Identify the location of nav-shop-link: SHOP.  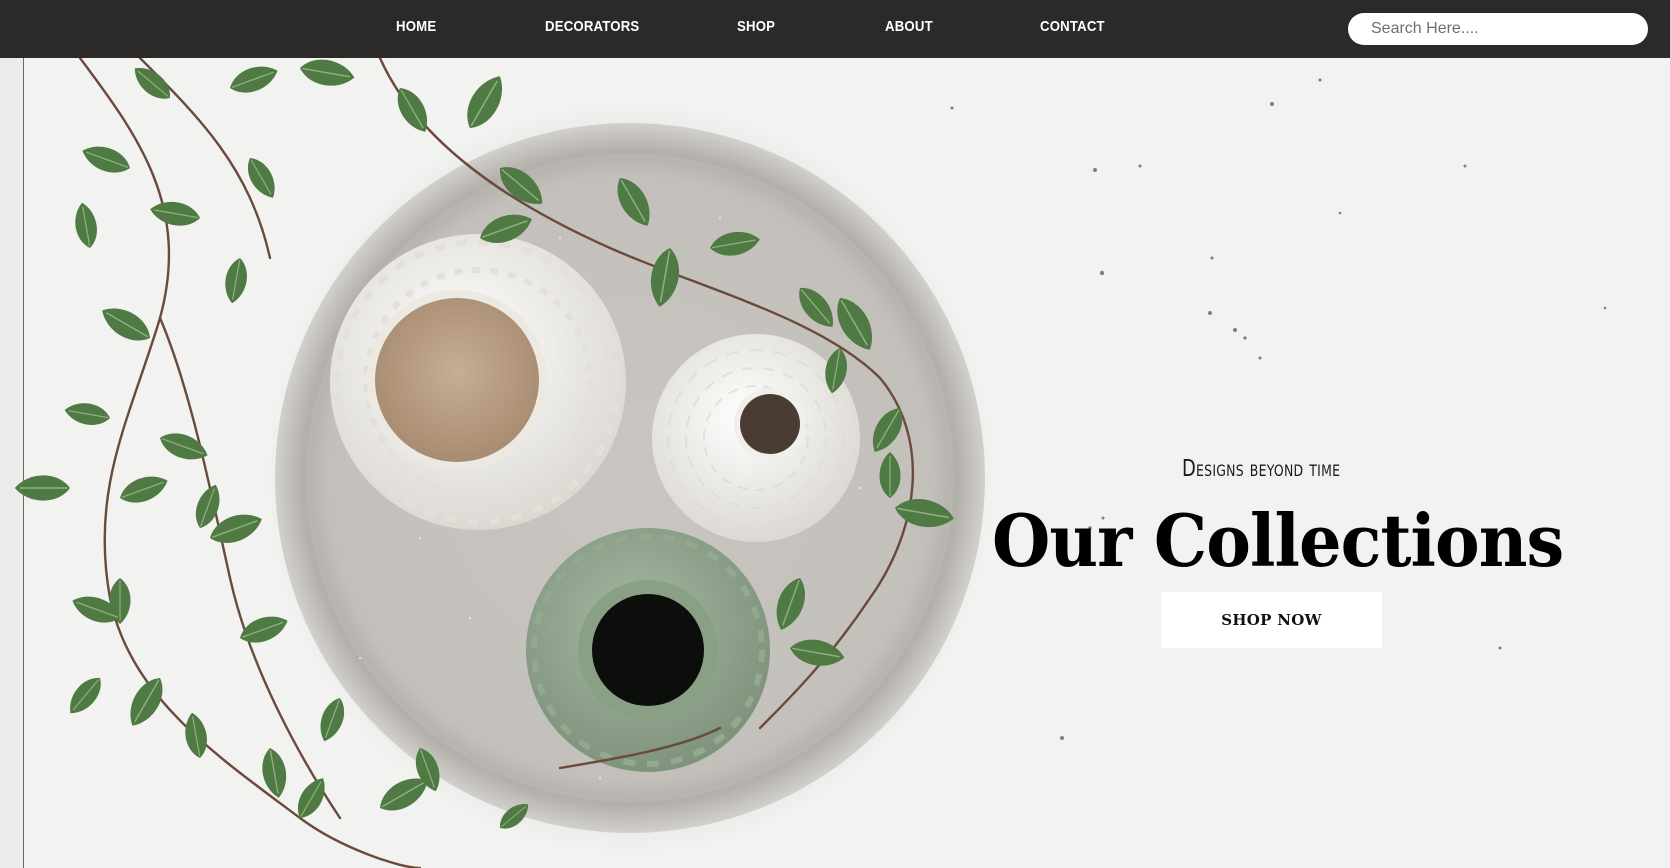
(756, 26).